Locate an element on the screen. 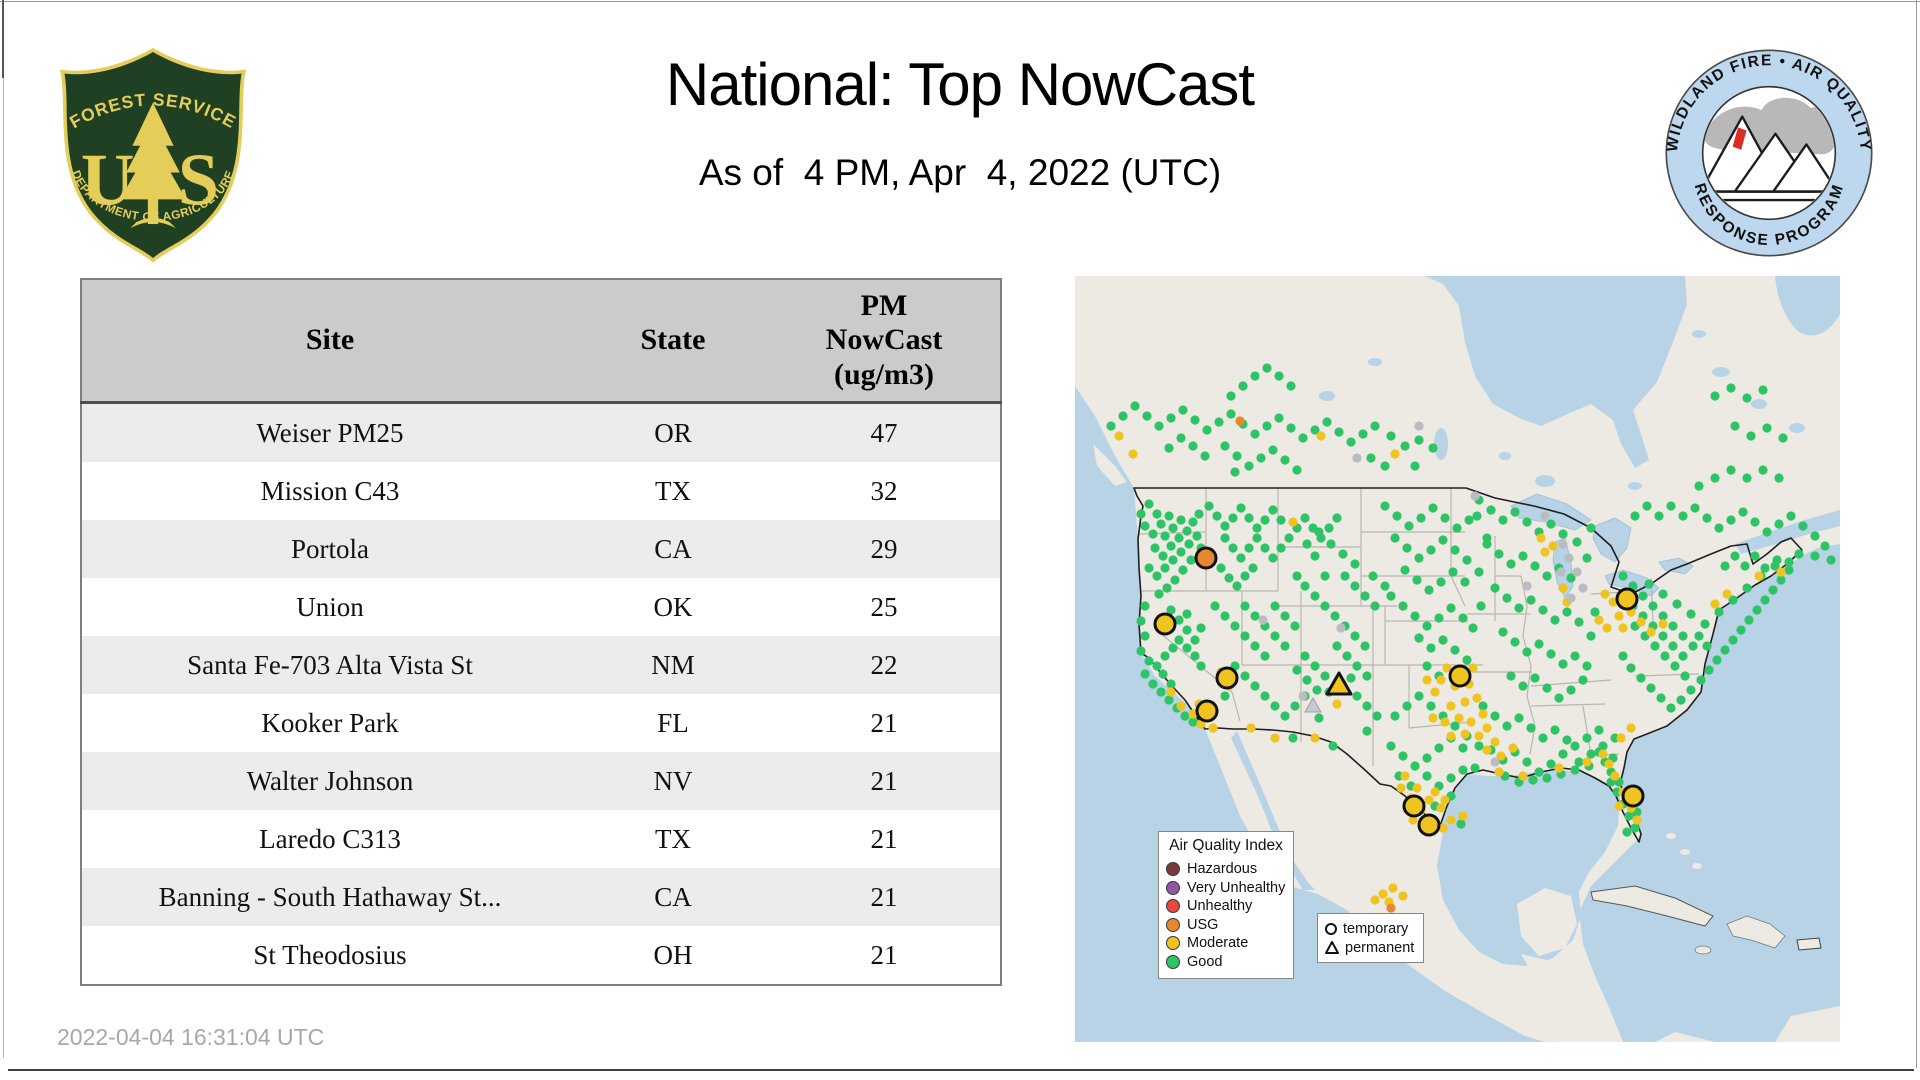 This screenshot has width=1920, height=1080. value-cell: 29 is located at coordinates (884, 548).